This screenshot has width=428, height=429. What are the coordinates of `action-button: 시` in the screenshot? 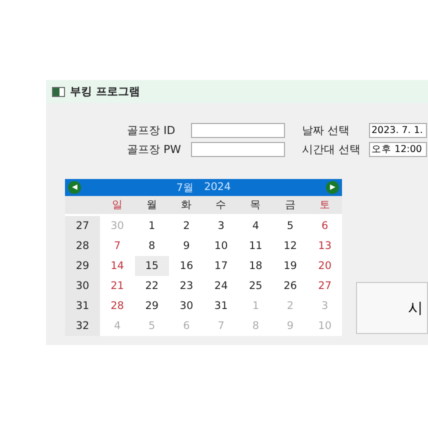 It's located at (392, 308).